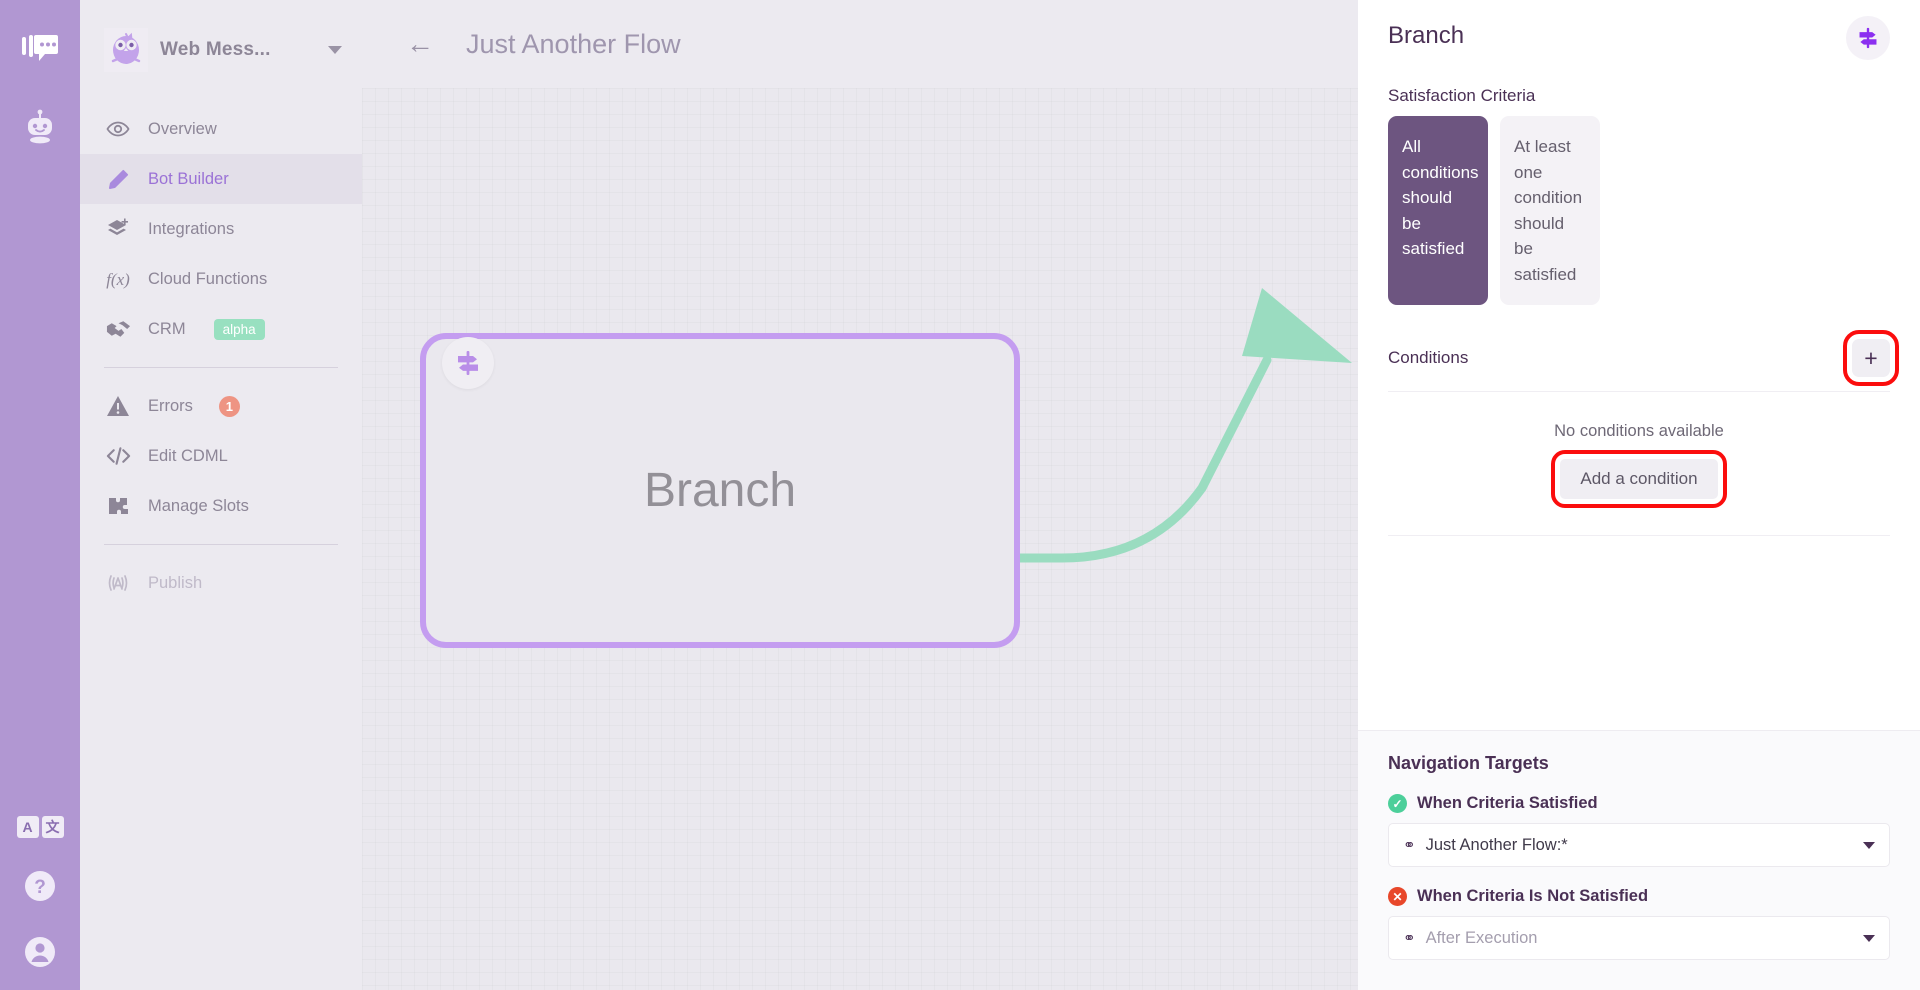 The width and height of the screenshot is (1920, 990). I want to click on branch-node-label: Branch, so click(720, 490).